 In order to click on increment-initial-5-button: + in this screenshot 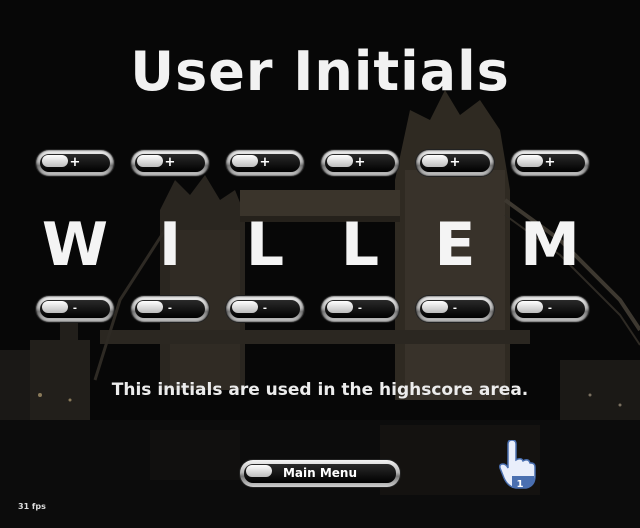, I will do `click(455, 163)`.